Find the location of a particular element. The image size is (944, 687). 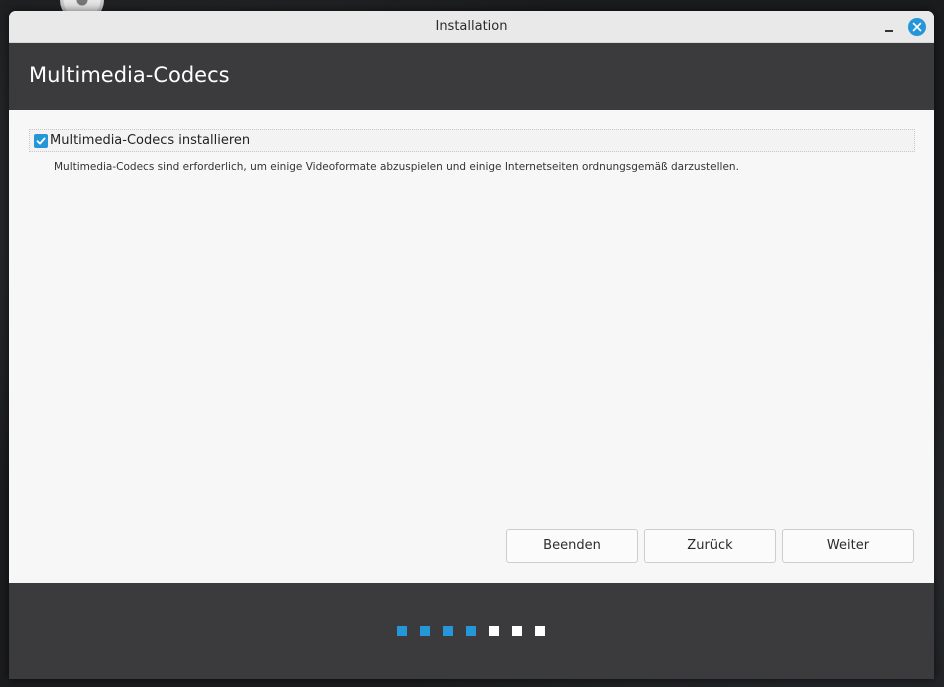

close-icon is located at coordinates (917, 27).